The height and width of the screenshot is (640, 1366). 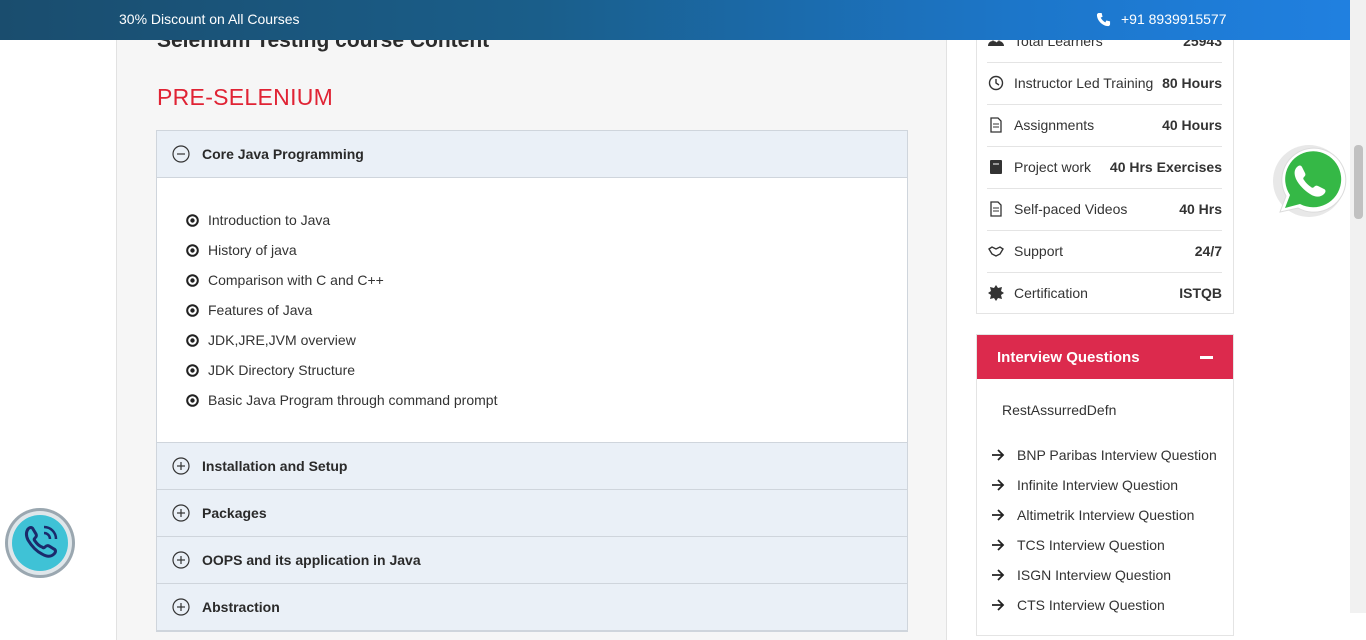 I want to click on phone-link: +91 8939915577, so click(x=1161, y=19).